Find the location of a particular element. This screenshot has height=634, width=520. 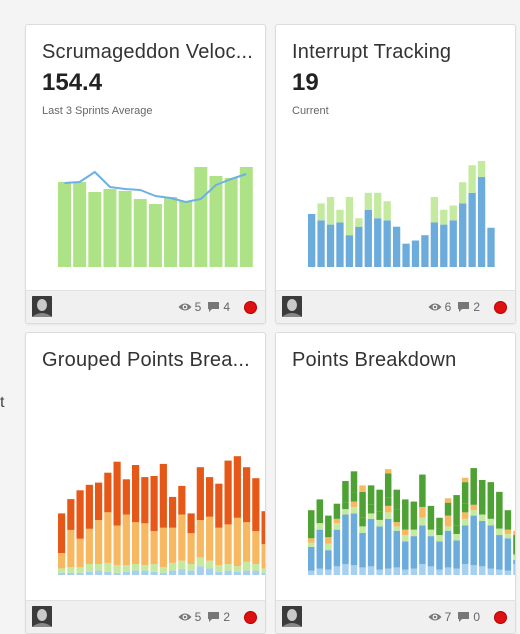

views-count: 5 is located at coordinates (198, 307).